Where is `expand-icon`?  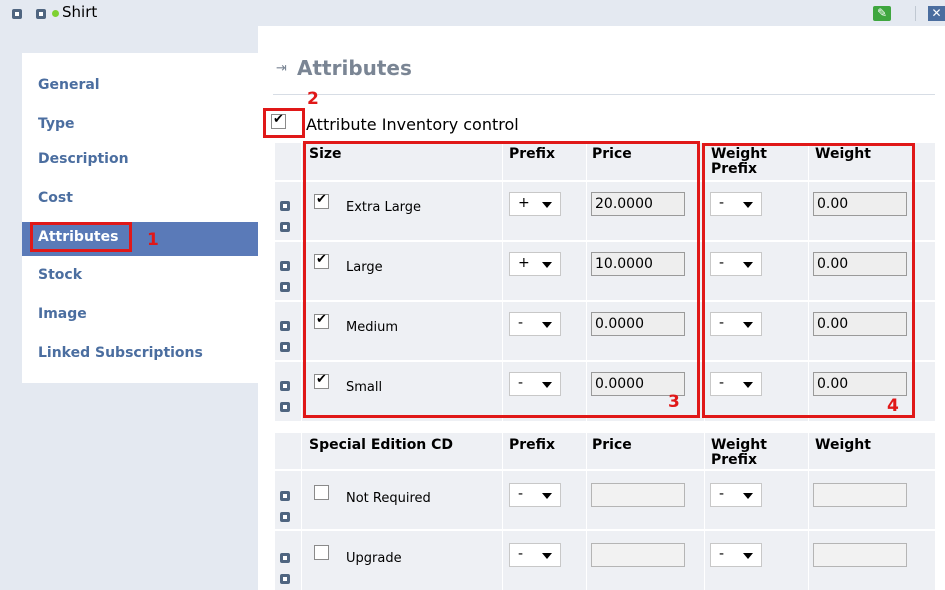
expand-icon is located at coordinates (17, 14).